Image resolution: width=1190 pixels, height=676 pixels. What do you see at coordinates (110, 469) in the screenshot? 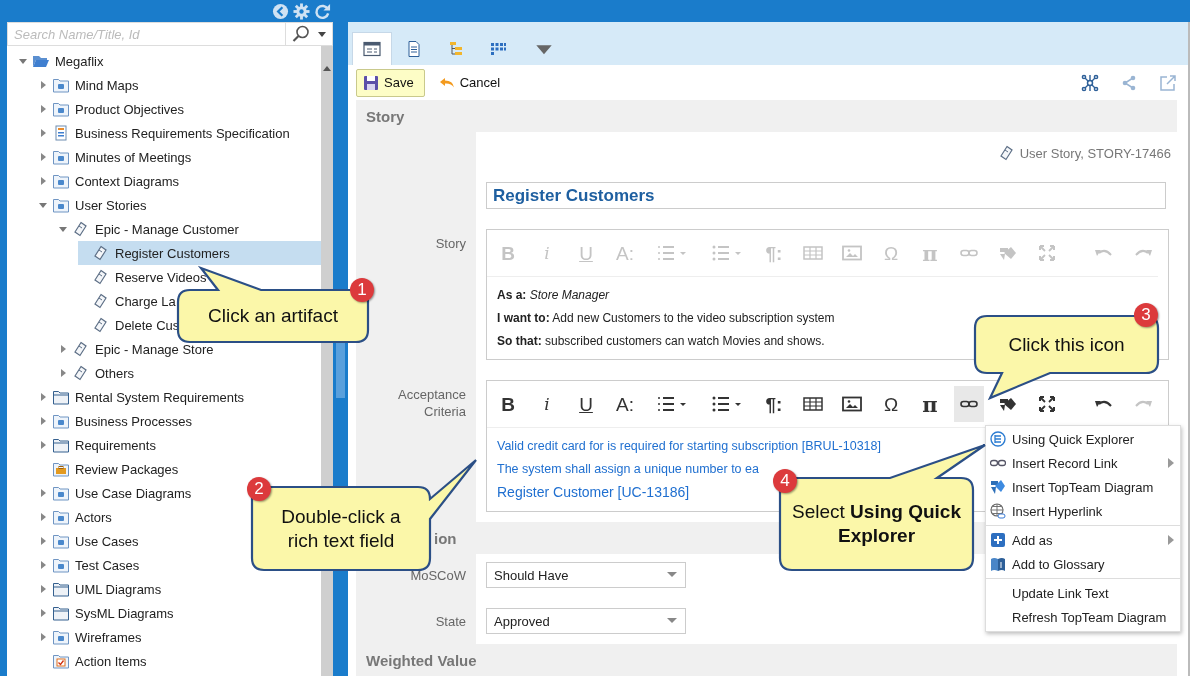
I see `tree-item: Review Packages` at bounding box center [110, 469].